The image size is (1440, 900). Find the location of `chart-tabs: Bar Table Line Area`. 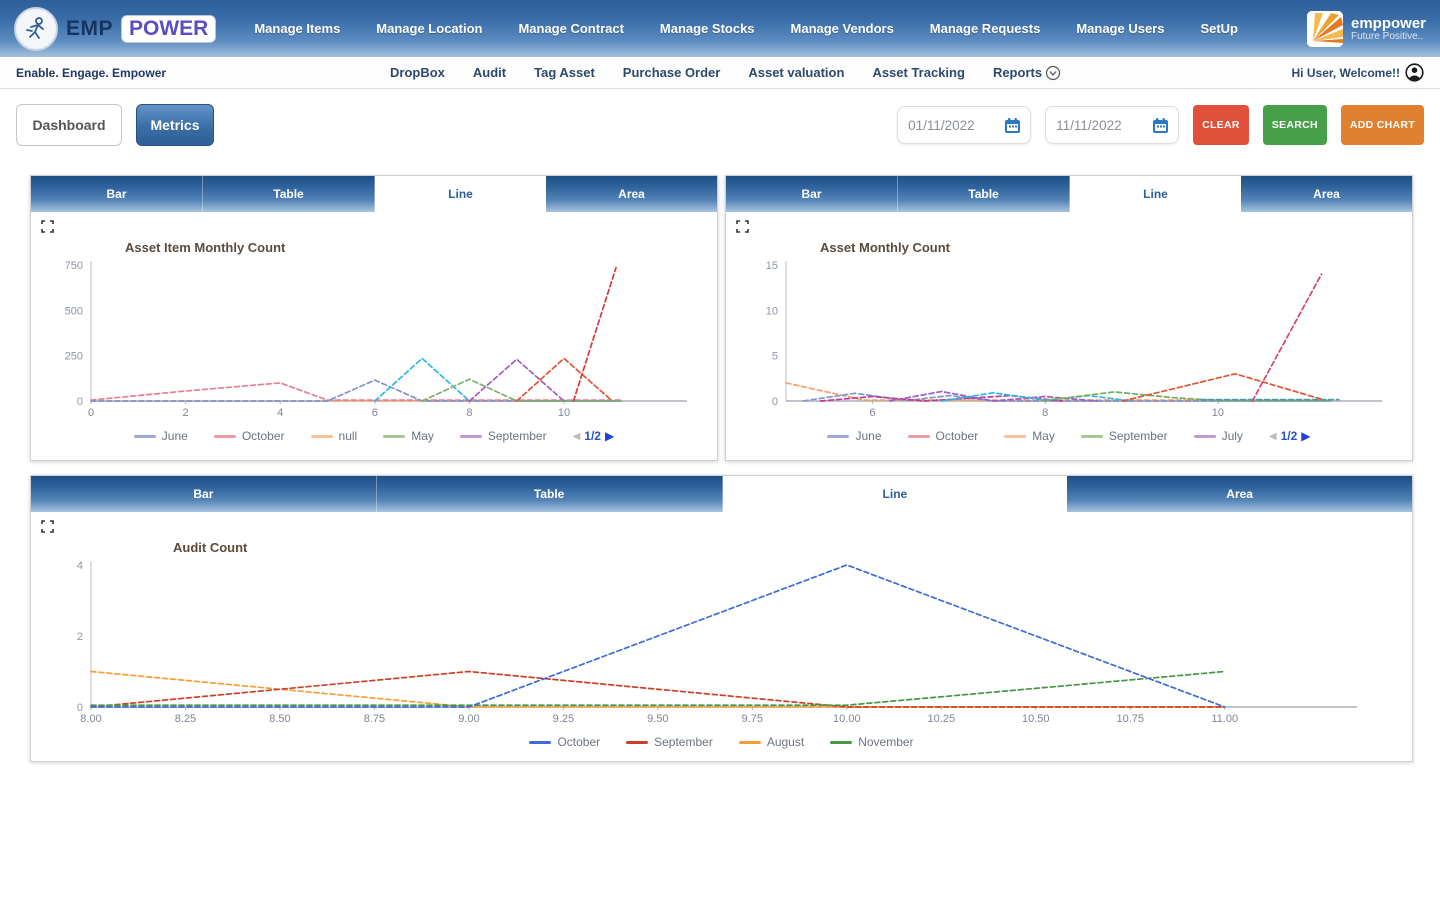

chart-tabs: Bar Table Line Area is located at coordinates (374, 194).